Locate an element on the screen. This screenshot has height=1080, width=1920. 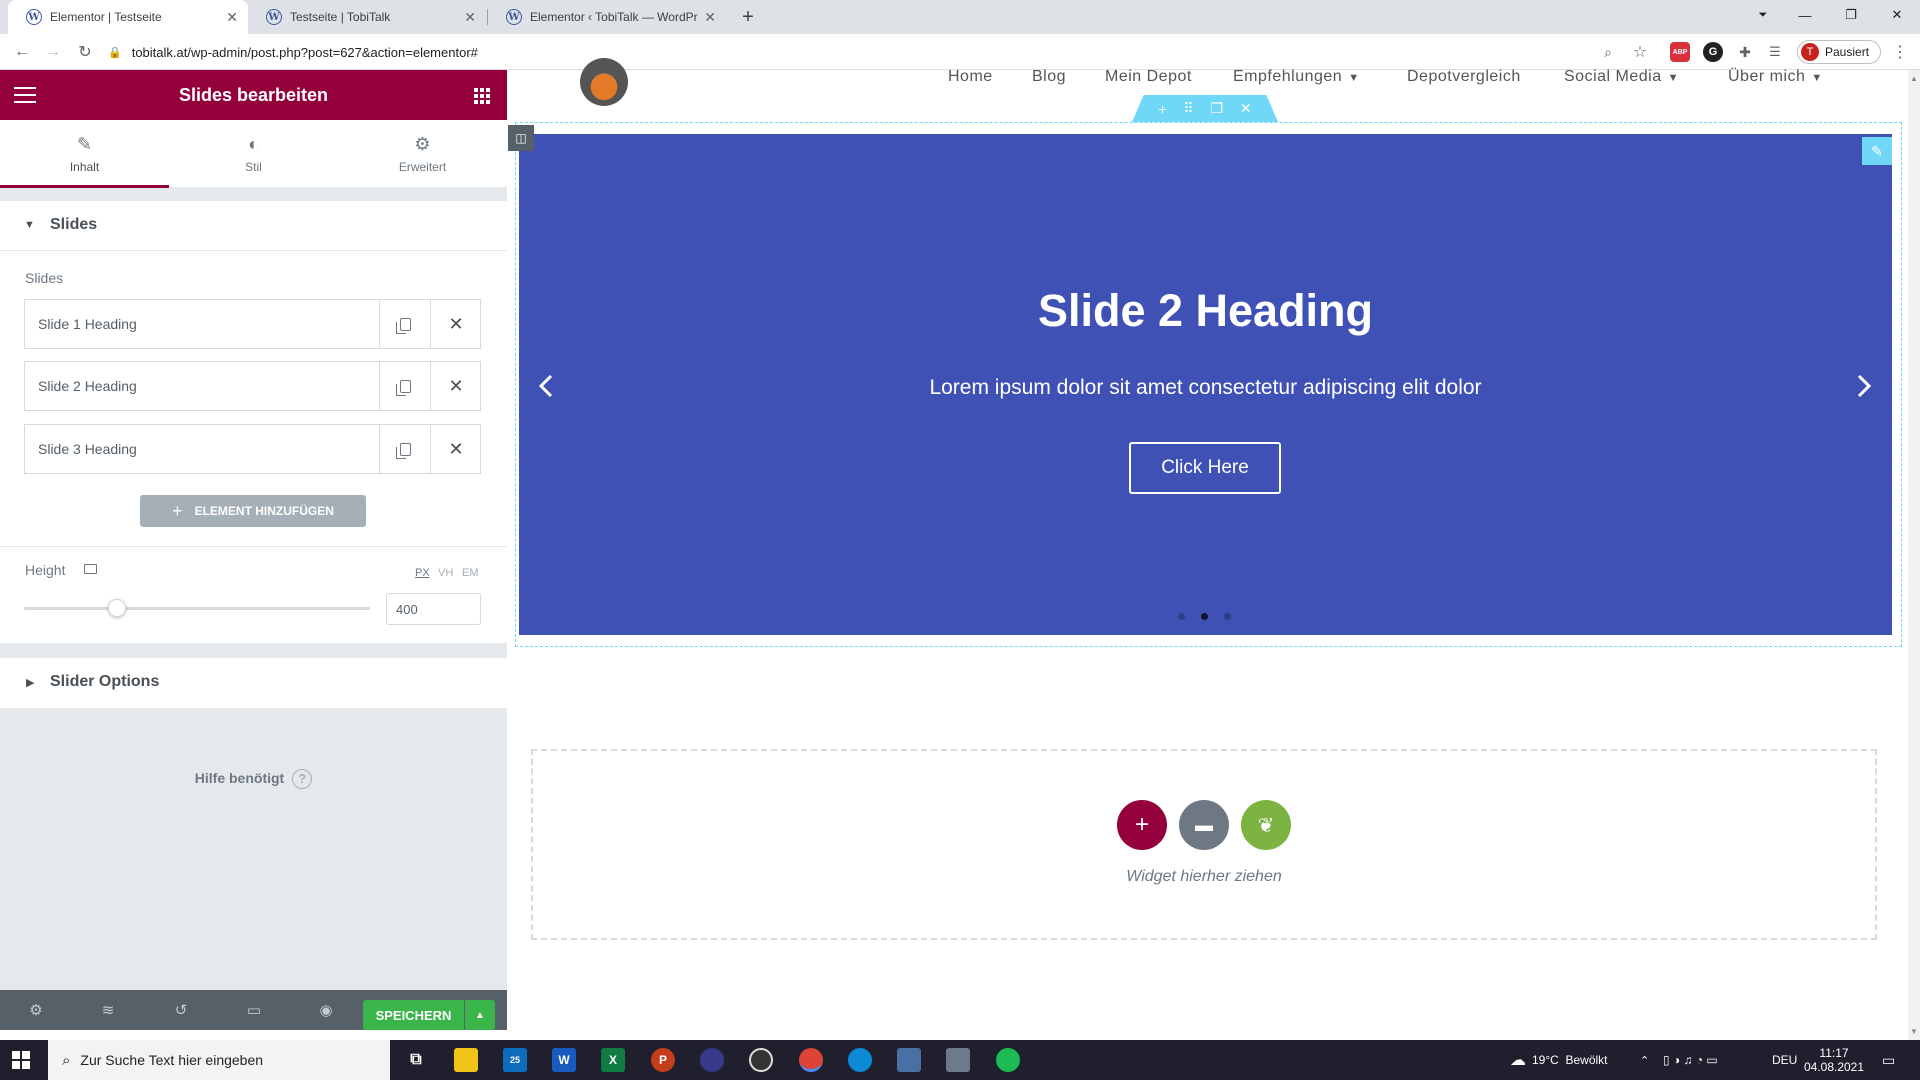
envato-kit-button: ❦ is located at coordinates (1266, 825).